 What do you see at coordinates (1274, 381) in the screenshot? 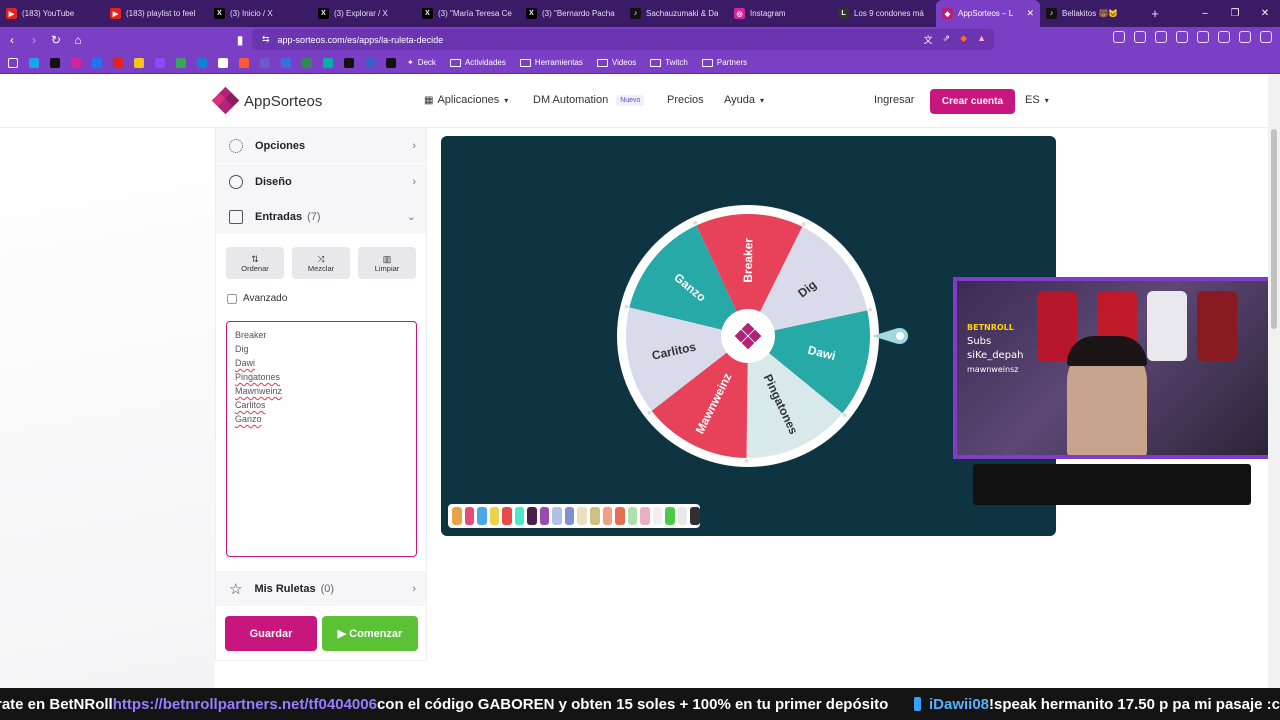
I see `page-scrollbar` at bounding box center [1274, 381].